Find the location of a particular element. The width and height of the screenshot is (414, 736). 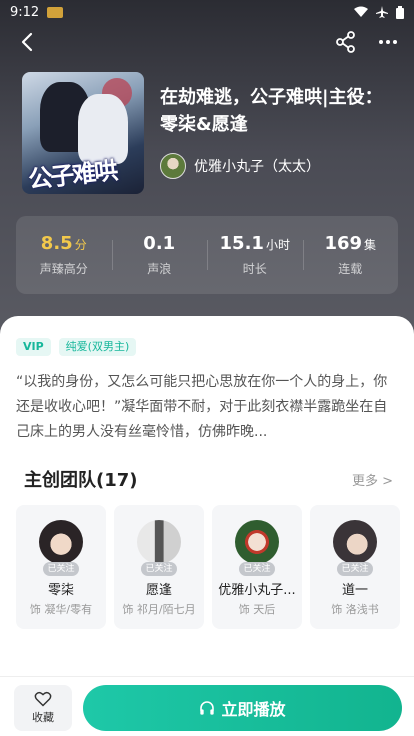

headphones-icon is located at coordinates (207, 708).